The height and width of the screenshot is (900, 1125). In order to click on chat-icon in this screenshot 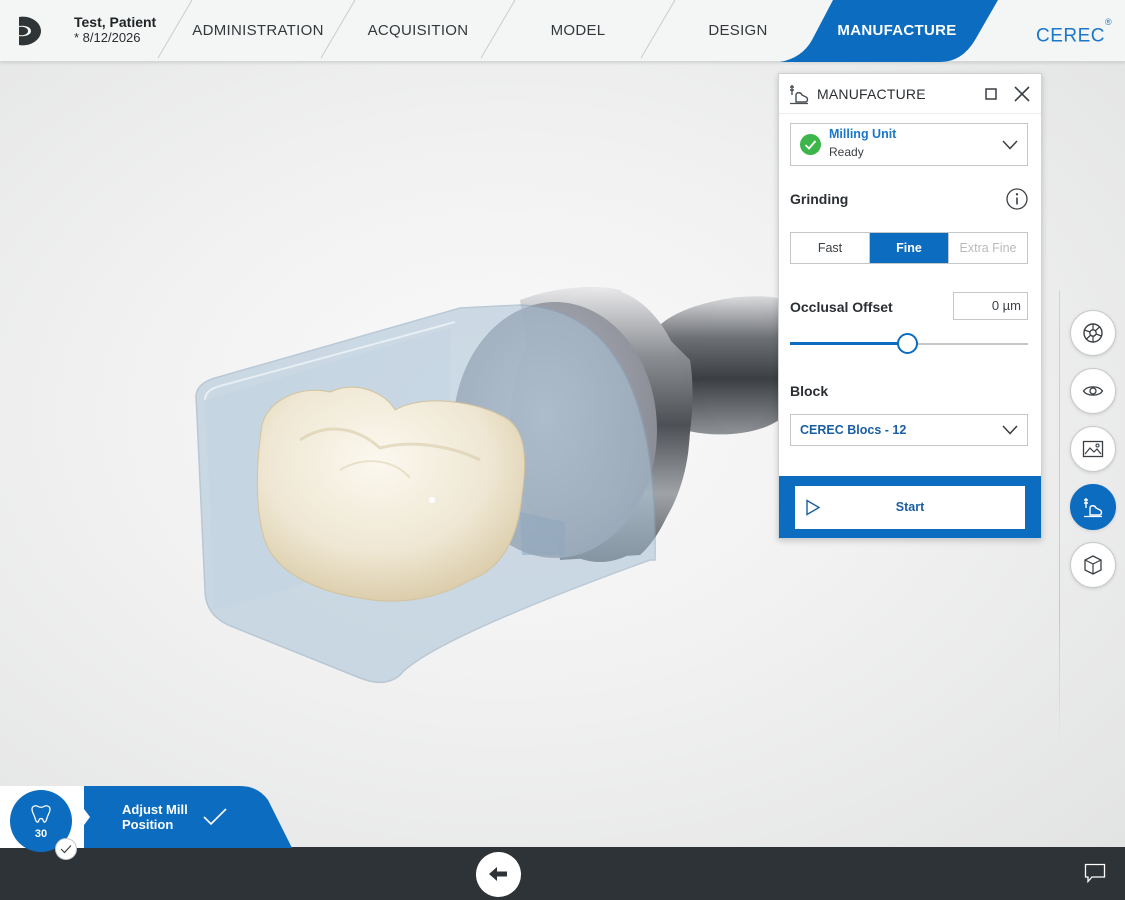, I will do `click(1095, 873)`.